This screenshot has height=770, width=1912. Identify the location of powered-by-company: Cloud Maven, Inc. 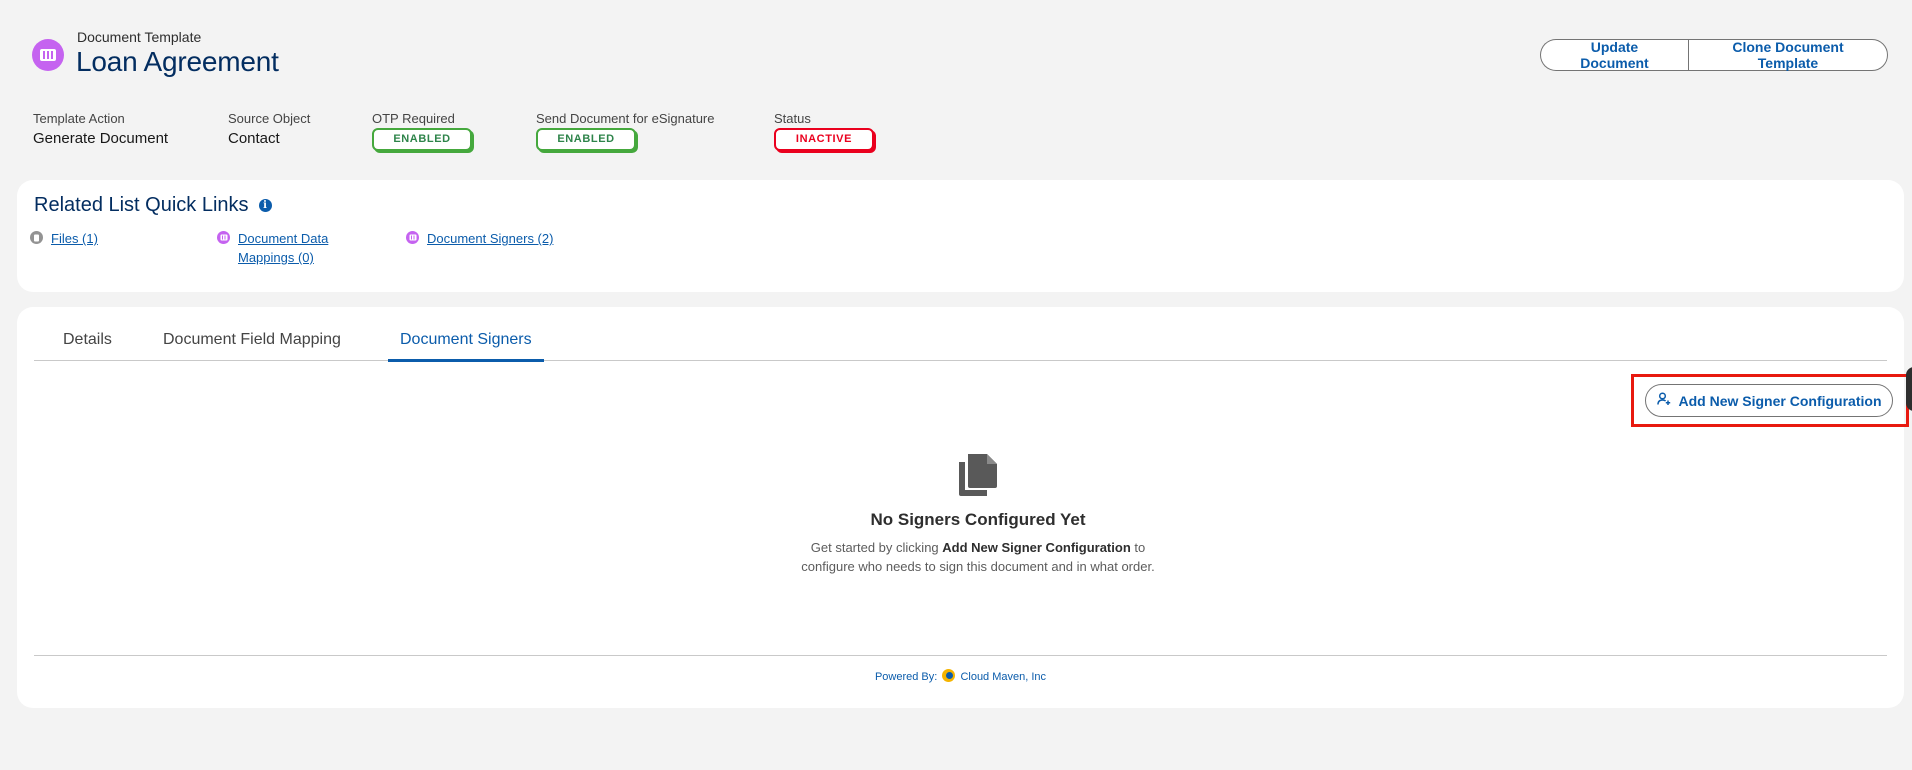
(1003, 677).